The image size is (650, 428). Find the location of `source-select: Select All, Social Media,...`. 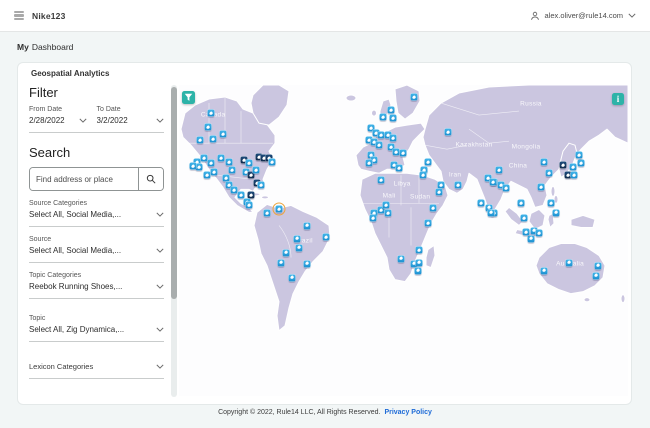

source-select: Select All, Social Media,... is located at coordinates (96, 250).